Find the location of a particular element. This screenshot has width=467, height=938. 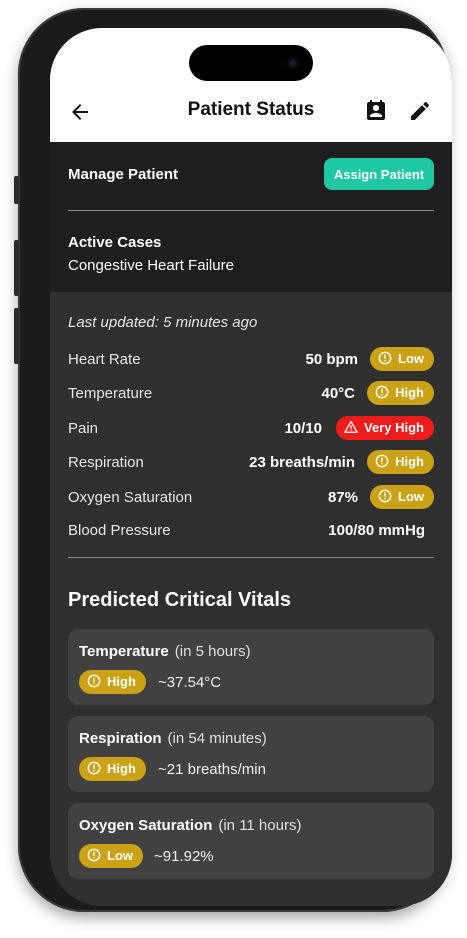

badge-label: Very High is located at coordinates (394, 427).